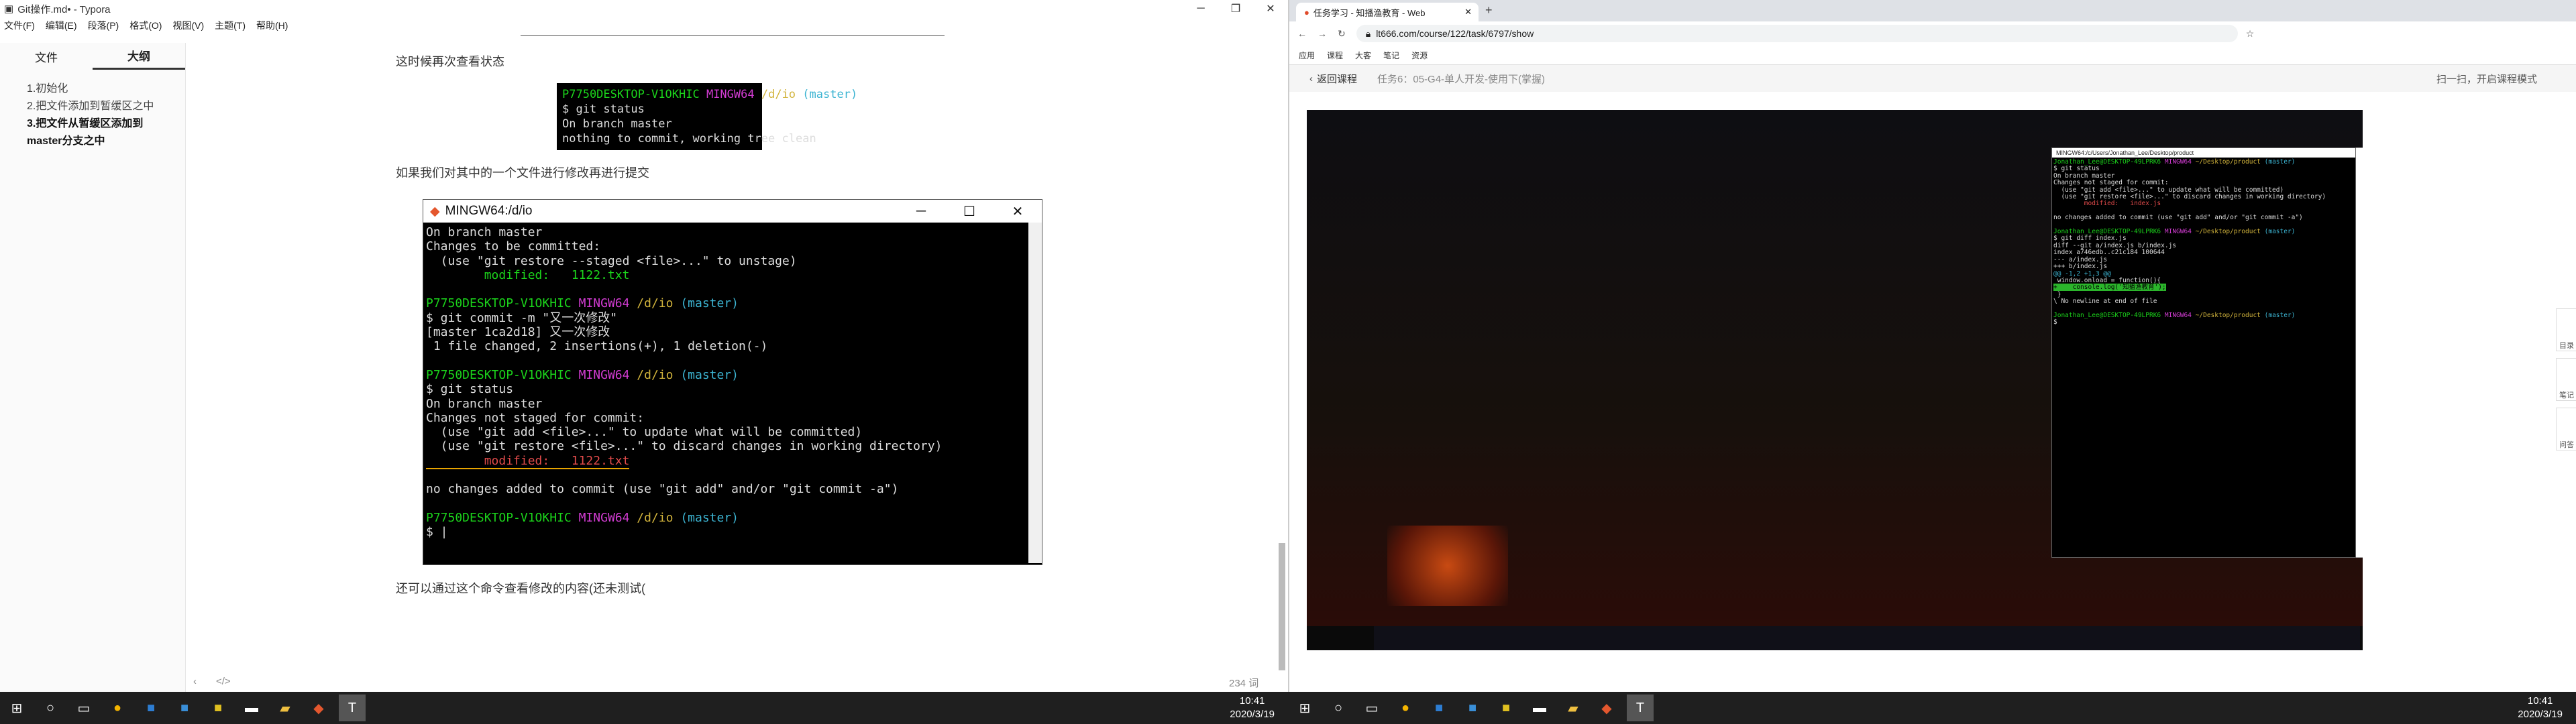  What do you see at coordinates (1455, 33) in the screenshot?
I see `url-text: lt666.com/course/122/task/6797/show` at bounding box center [1455, 33].